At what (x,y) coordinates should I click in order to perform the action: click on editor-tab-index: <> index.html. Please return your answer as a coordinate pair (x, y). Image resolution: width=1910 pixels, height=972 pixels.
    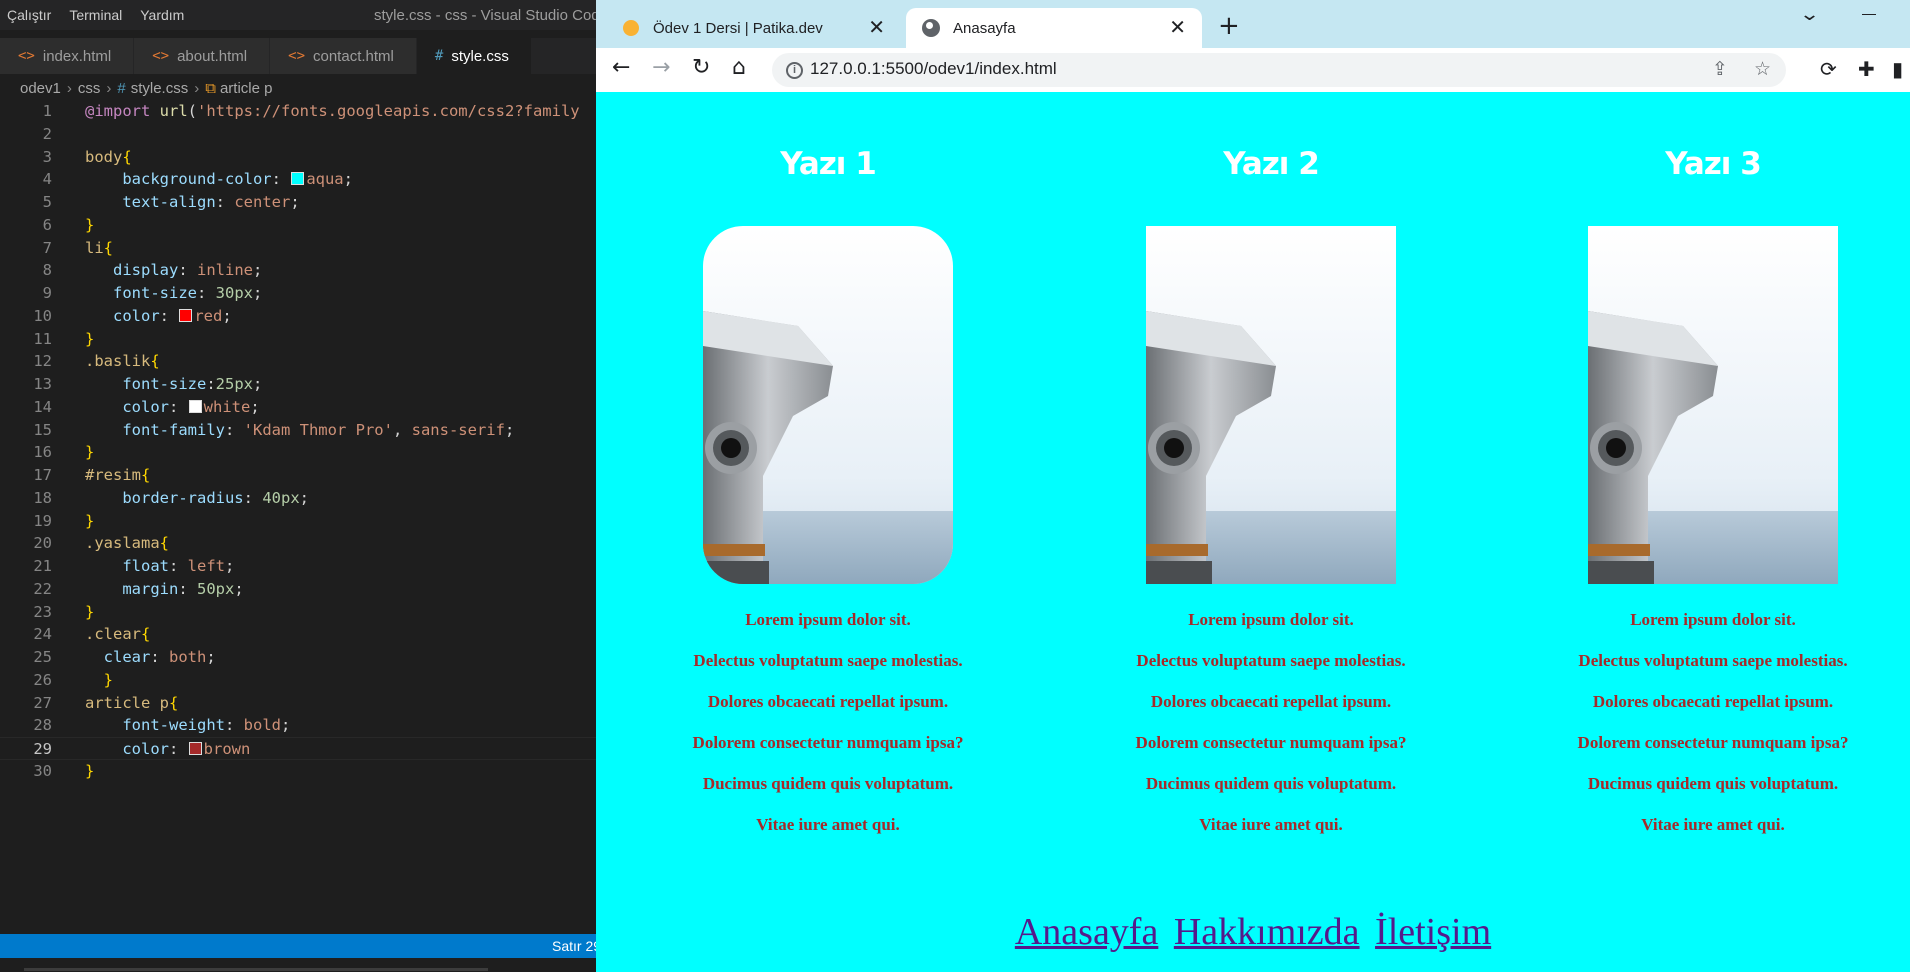
    Looking at the image, I should click on (67, 56).